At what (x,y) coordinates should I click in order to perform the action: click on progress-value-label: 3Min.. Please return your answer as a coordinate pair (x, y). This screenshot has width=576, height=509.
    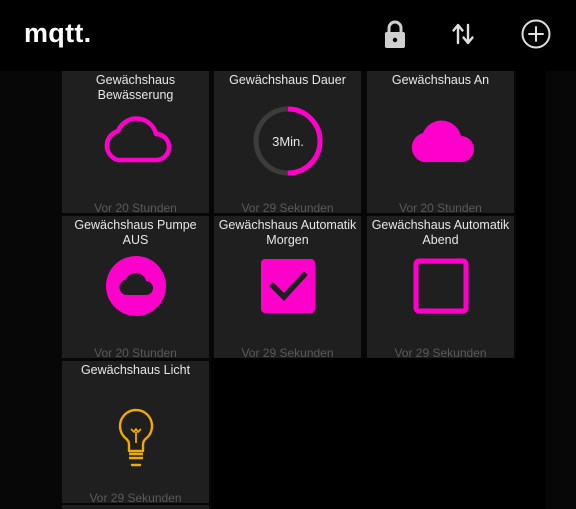
    Looking at the image, I should click on (288, 141).